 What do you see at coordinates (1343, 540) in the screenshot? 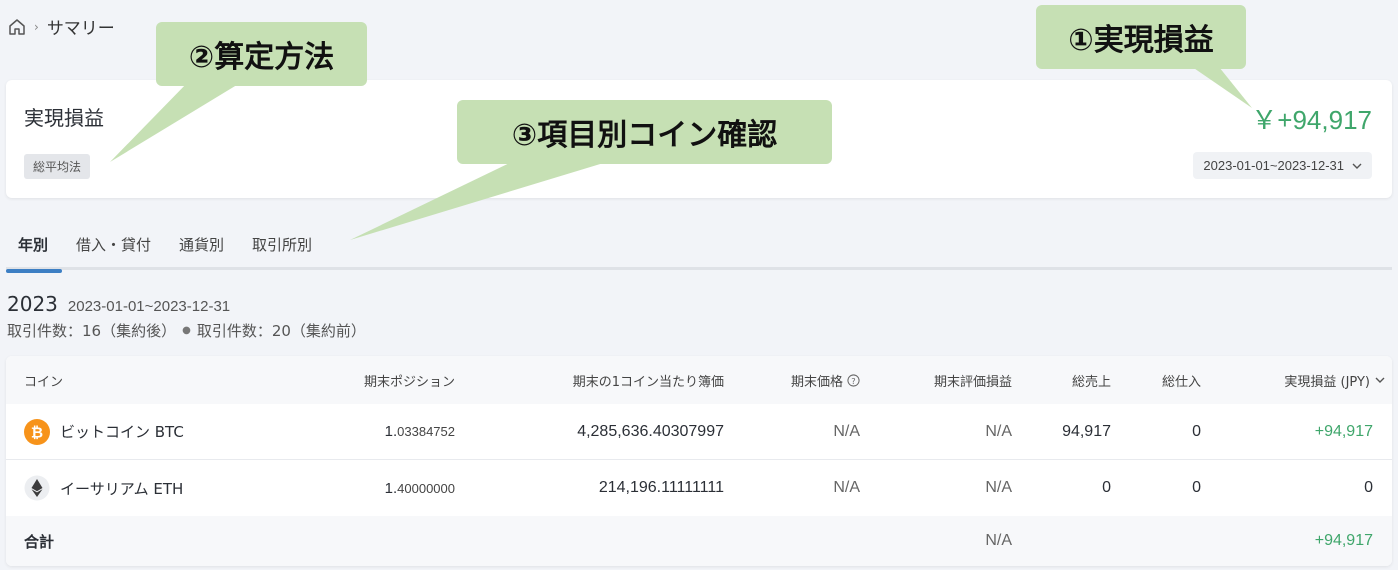
I see `total-realized-pnl: +94,917` at bounding box center [1343, 540].